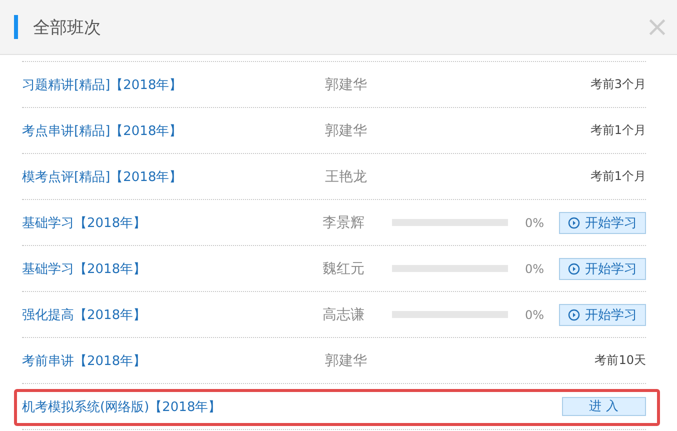 The width and height of the screenshot is (677, 431). What do you see at coordinates (173, 407) in the screenshot?
I see `course-link: 机考模拟系统(网络版)【2018年】` at bounding box center [173, 407].